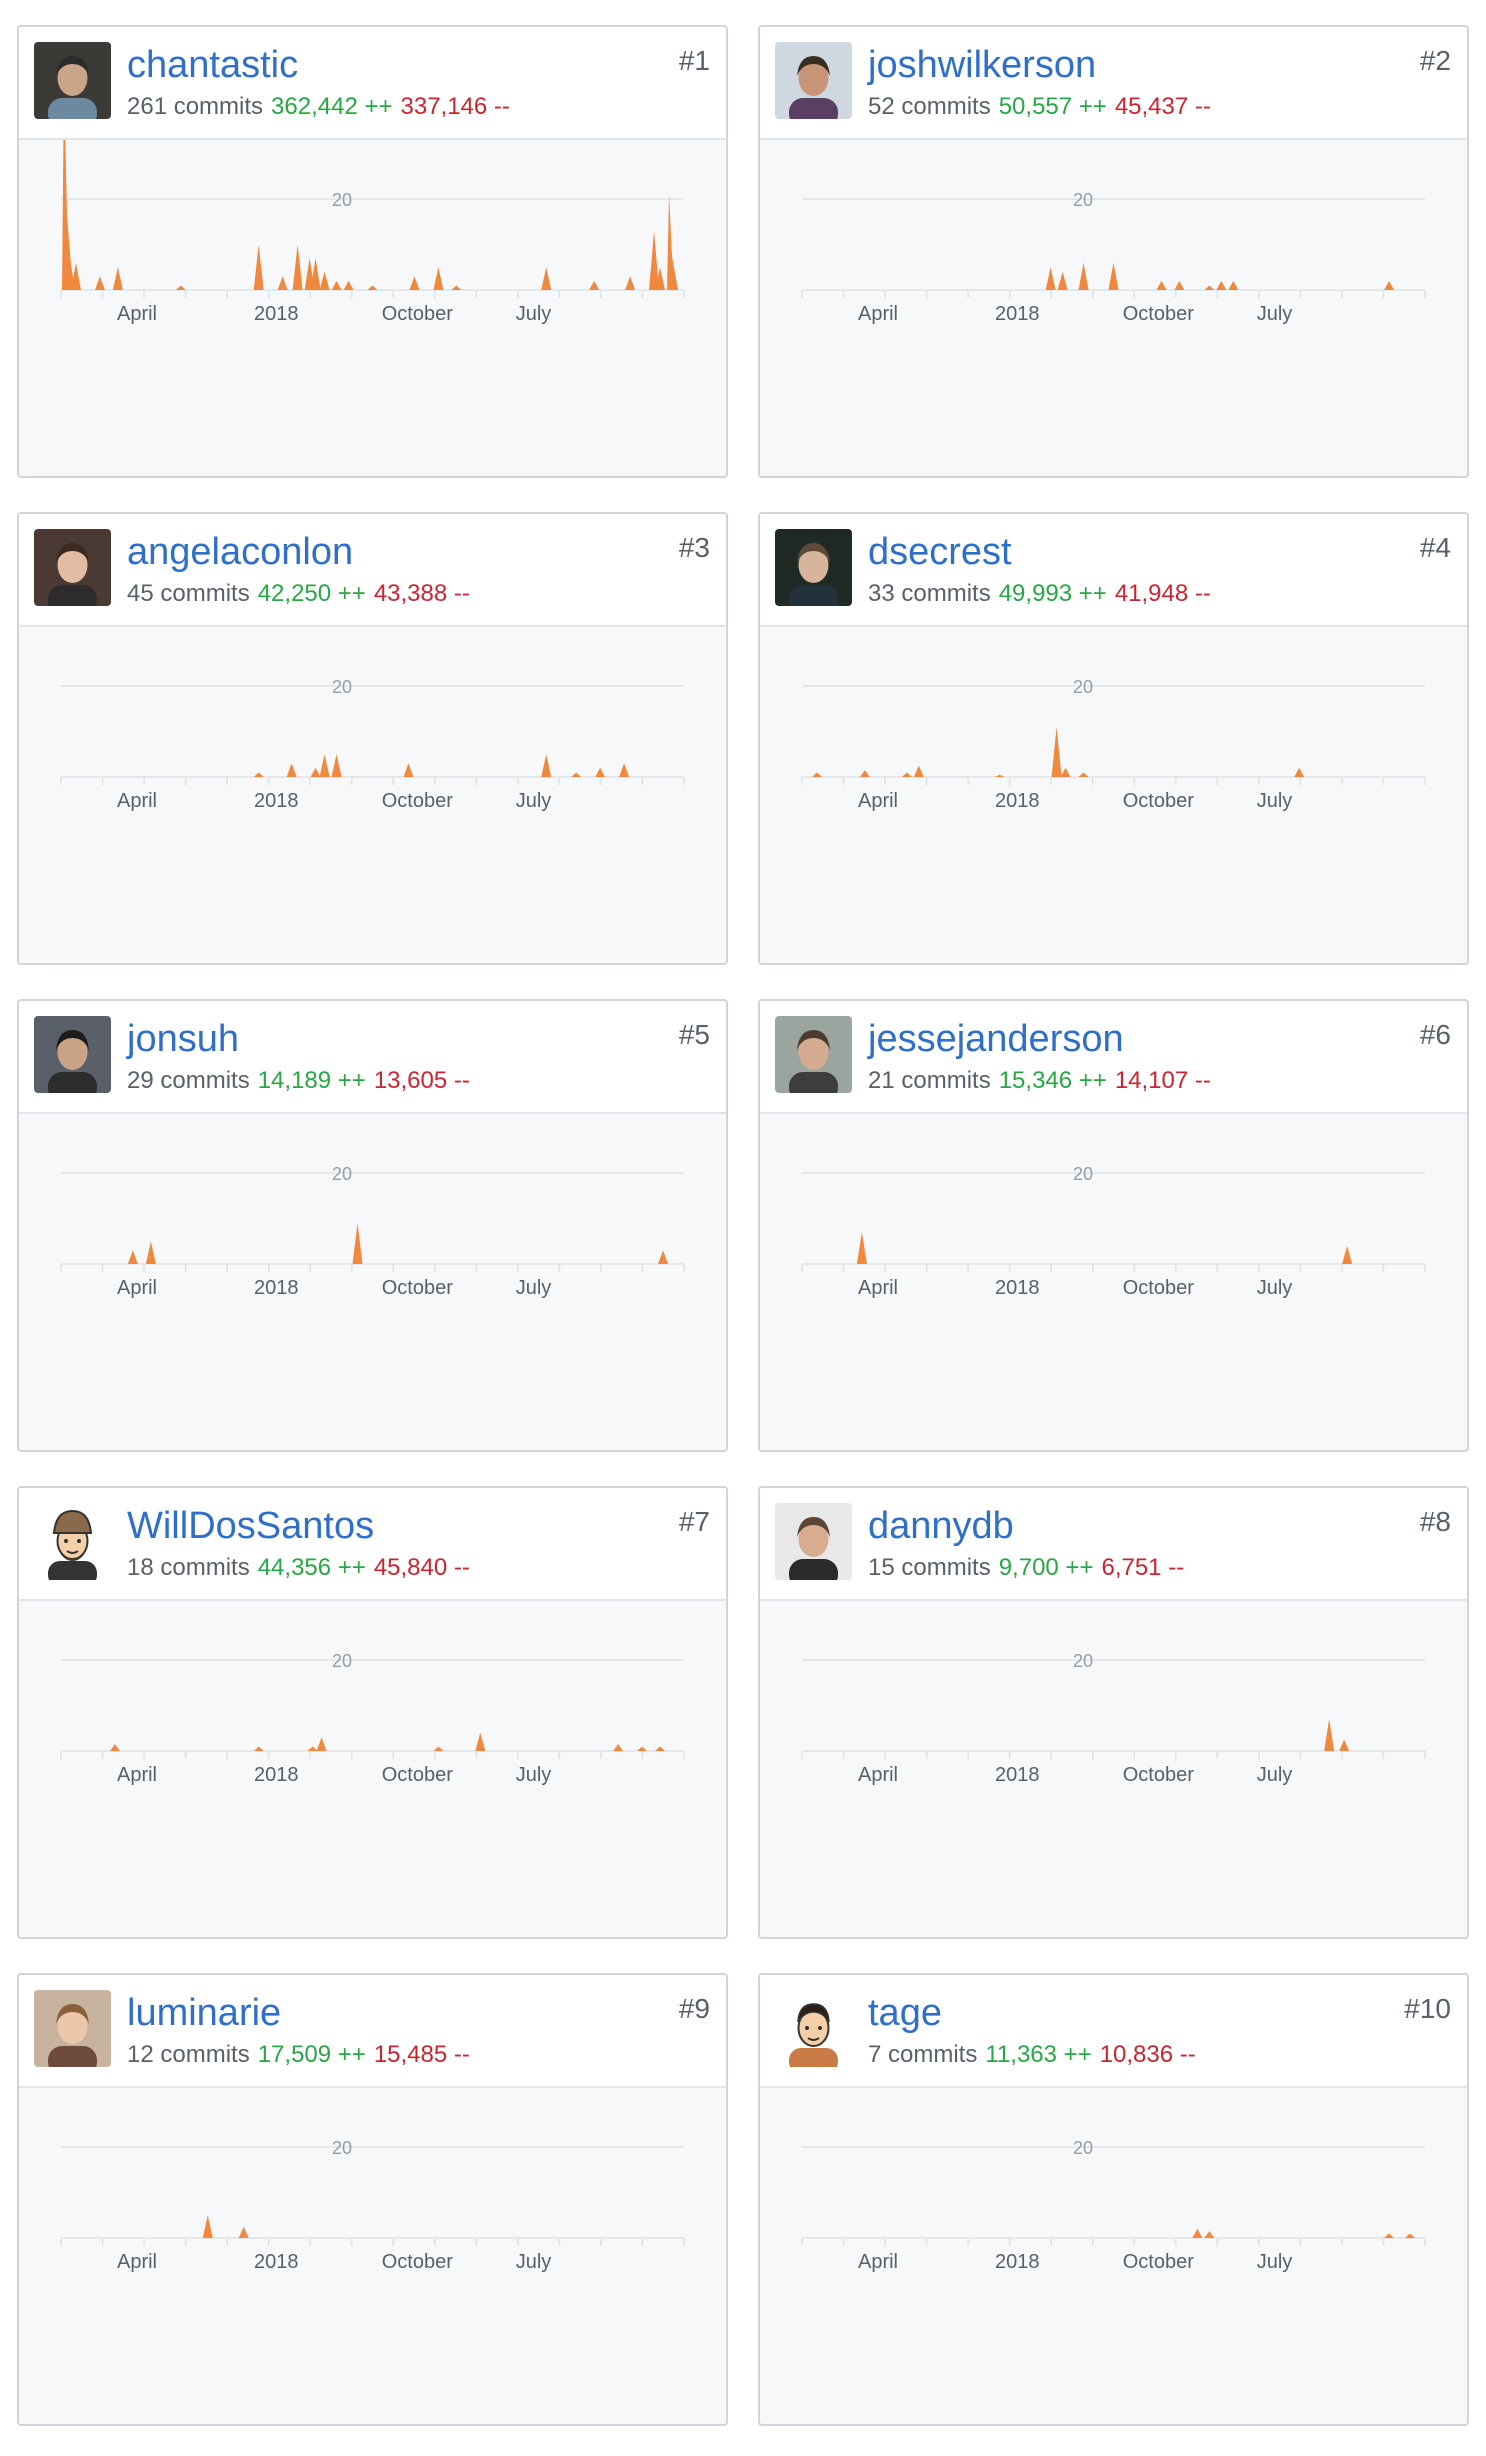  What do you see at coordinates (372, 2031) in the screenshot?
I see `contributor-header: luminarie 12 commits 17,509 ++ 15,485 -- #9` at bounding box center [372, 2031].